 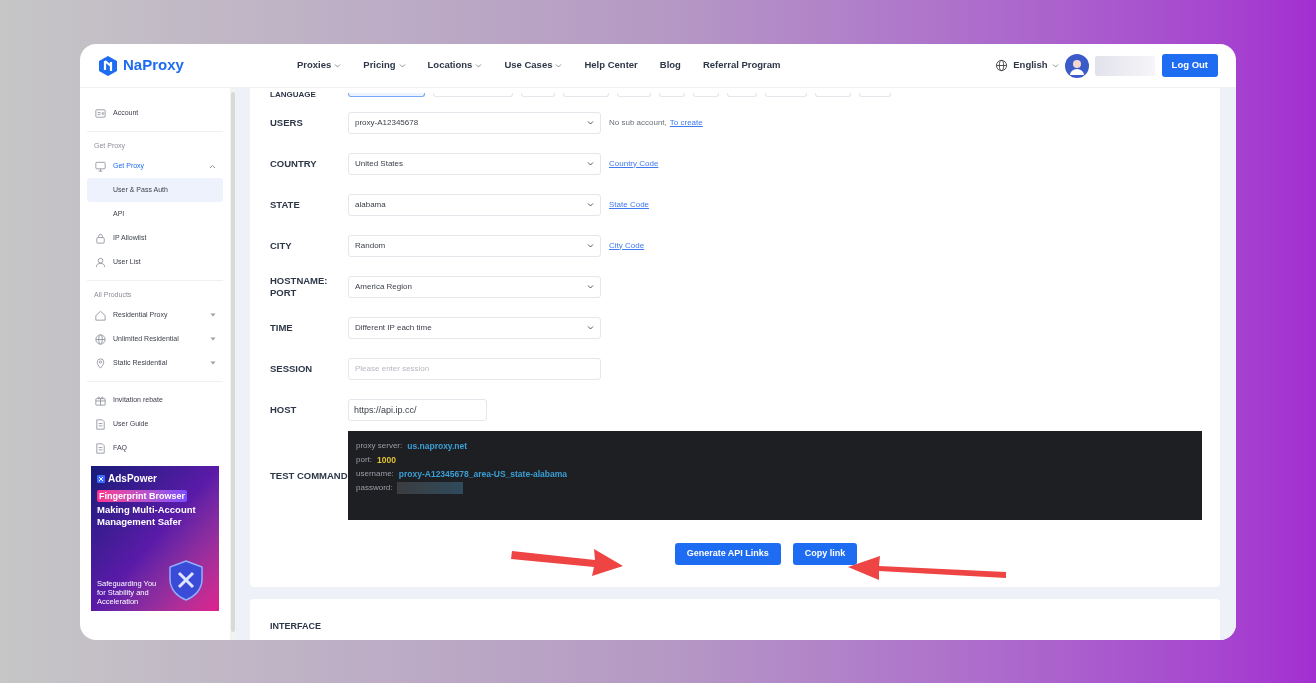 What do you see at coordinates (437, 446) in the screenshot?
I see `code-value: us.naproxy.net` at bounding box center [437, 446].